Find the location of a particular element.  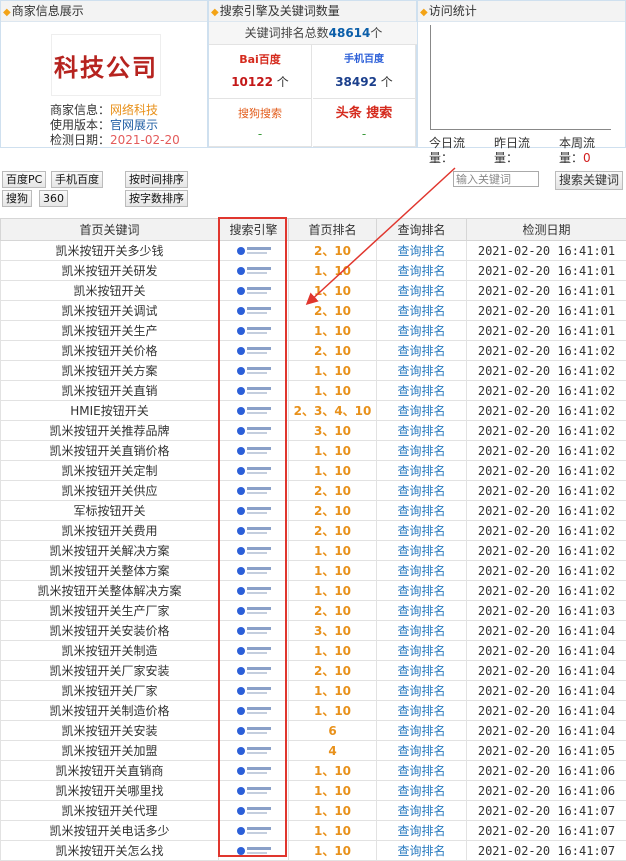

keyword-cell: 凯米按钮开关直销价格 is located at coordinates (110, 451).